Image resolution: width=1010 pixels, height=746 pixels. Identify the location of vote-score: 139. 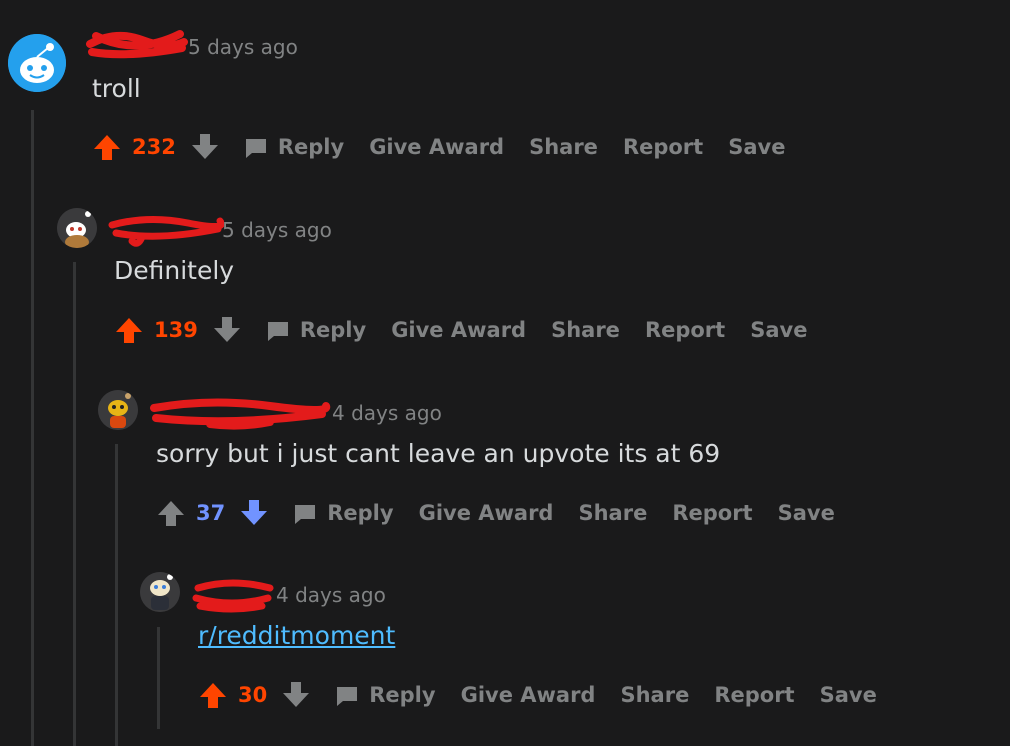
(176, 330).